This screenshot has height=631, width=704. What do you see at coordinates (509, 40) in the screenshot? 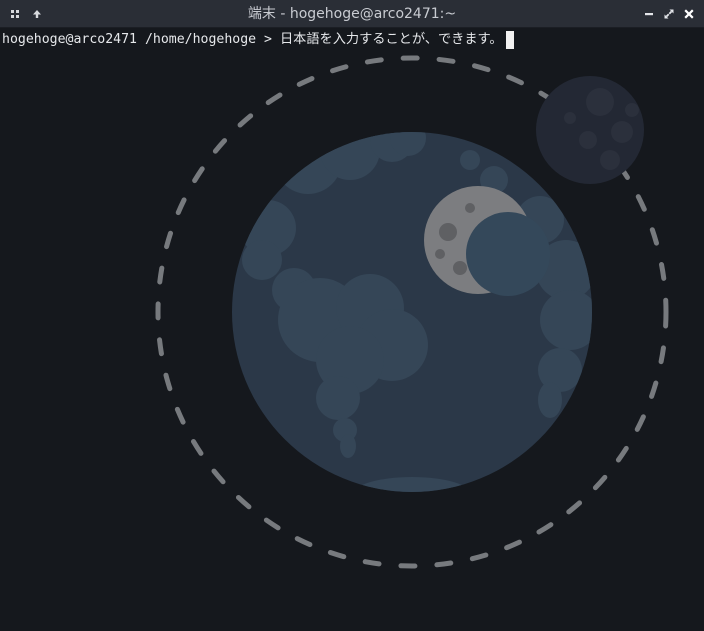
I see `text-cursor` at bounding box center [509, 40].